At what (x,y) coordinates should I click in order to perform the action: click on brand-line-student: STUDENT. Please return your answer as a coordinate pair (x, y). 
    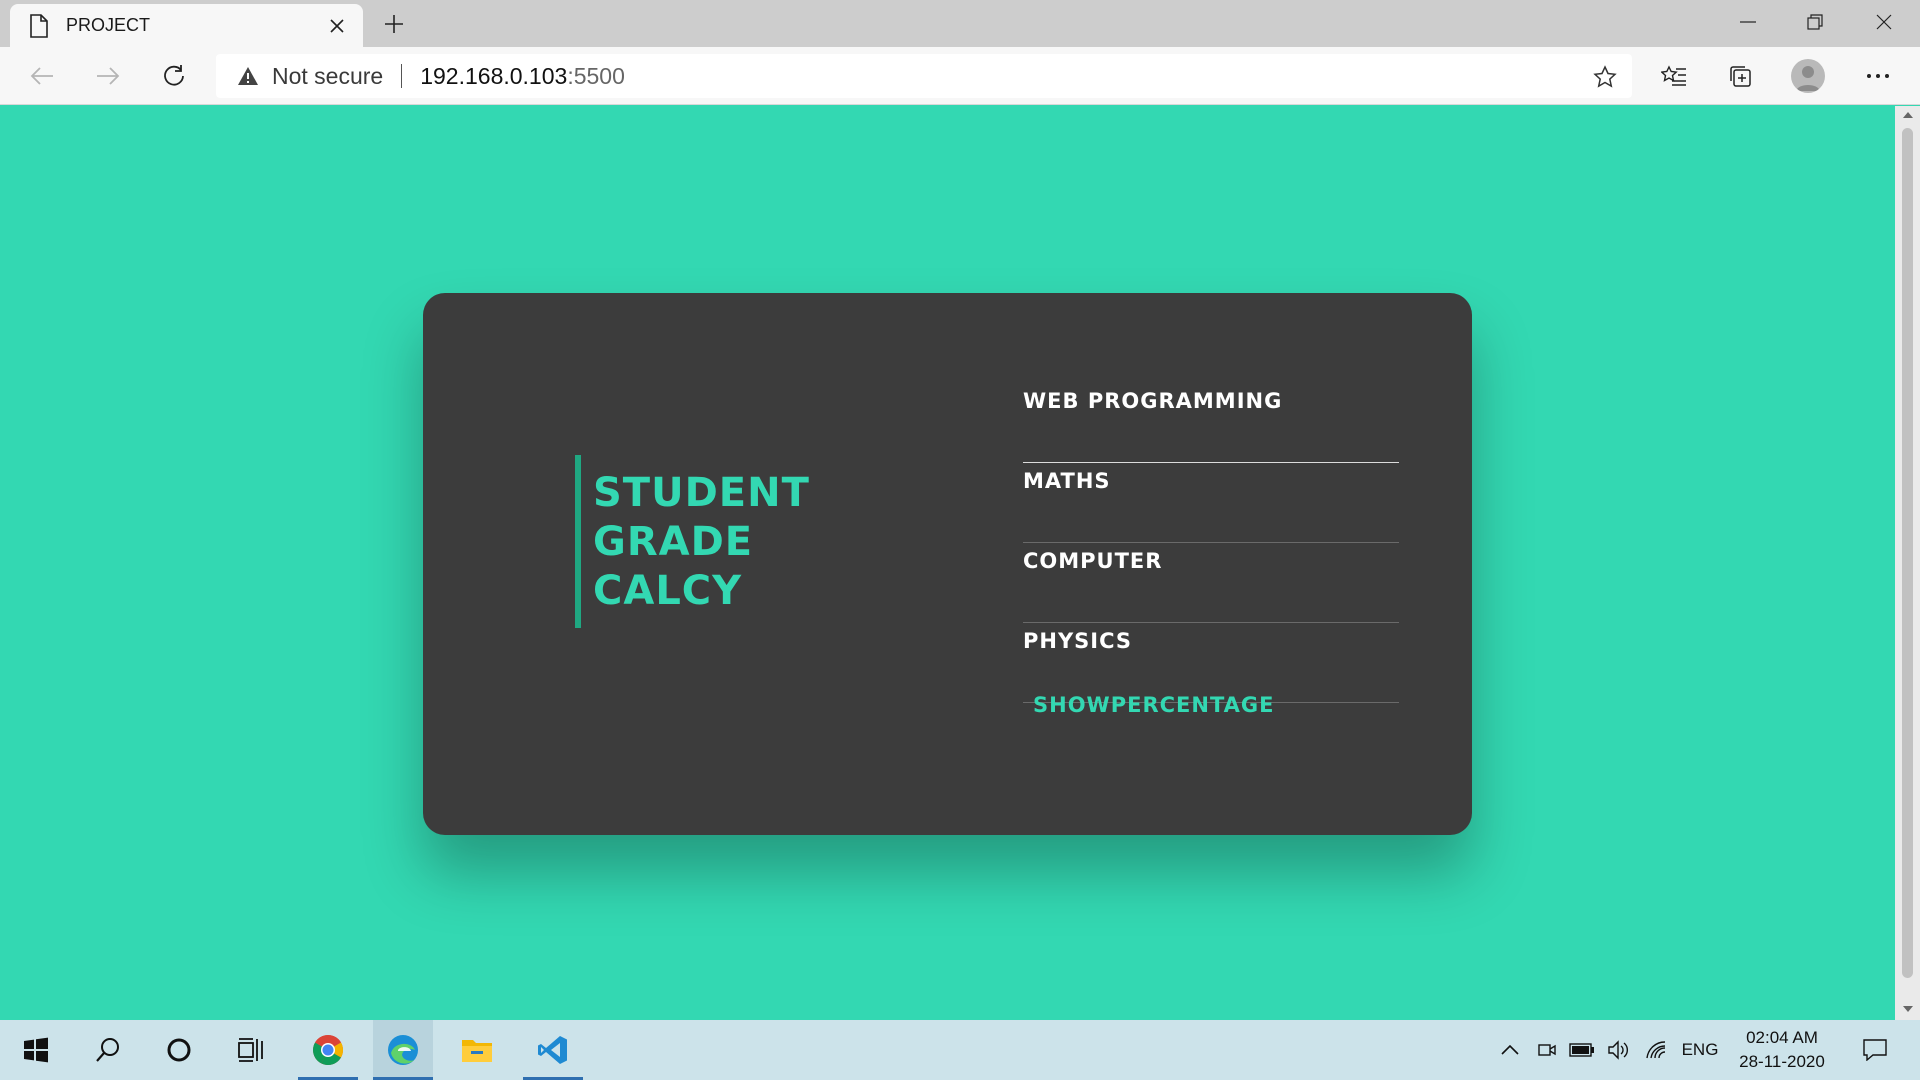
    Looking at the image, I should click on (701, 493).